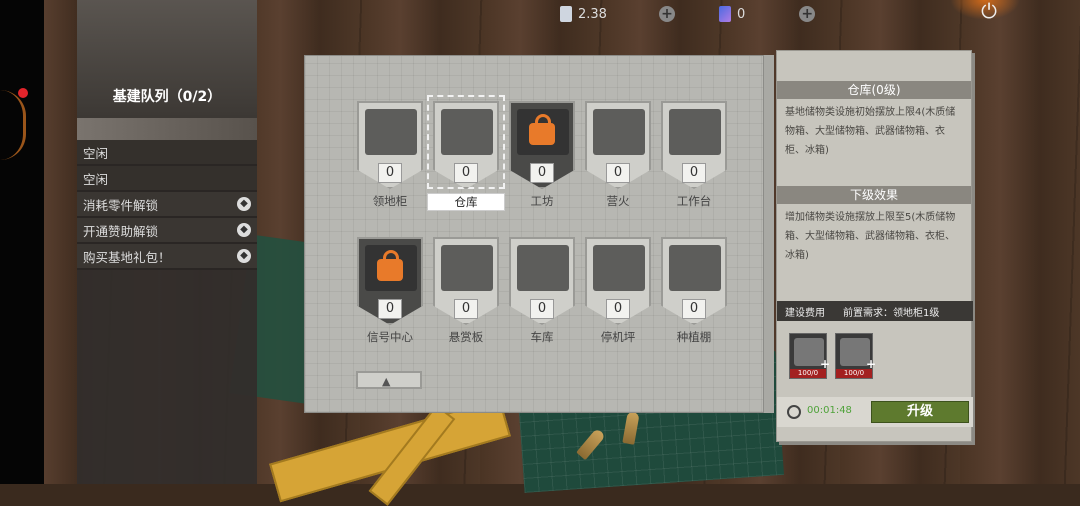 The image size is (1080, 506). I want to click on tools-icon, so click(695, 132).